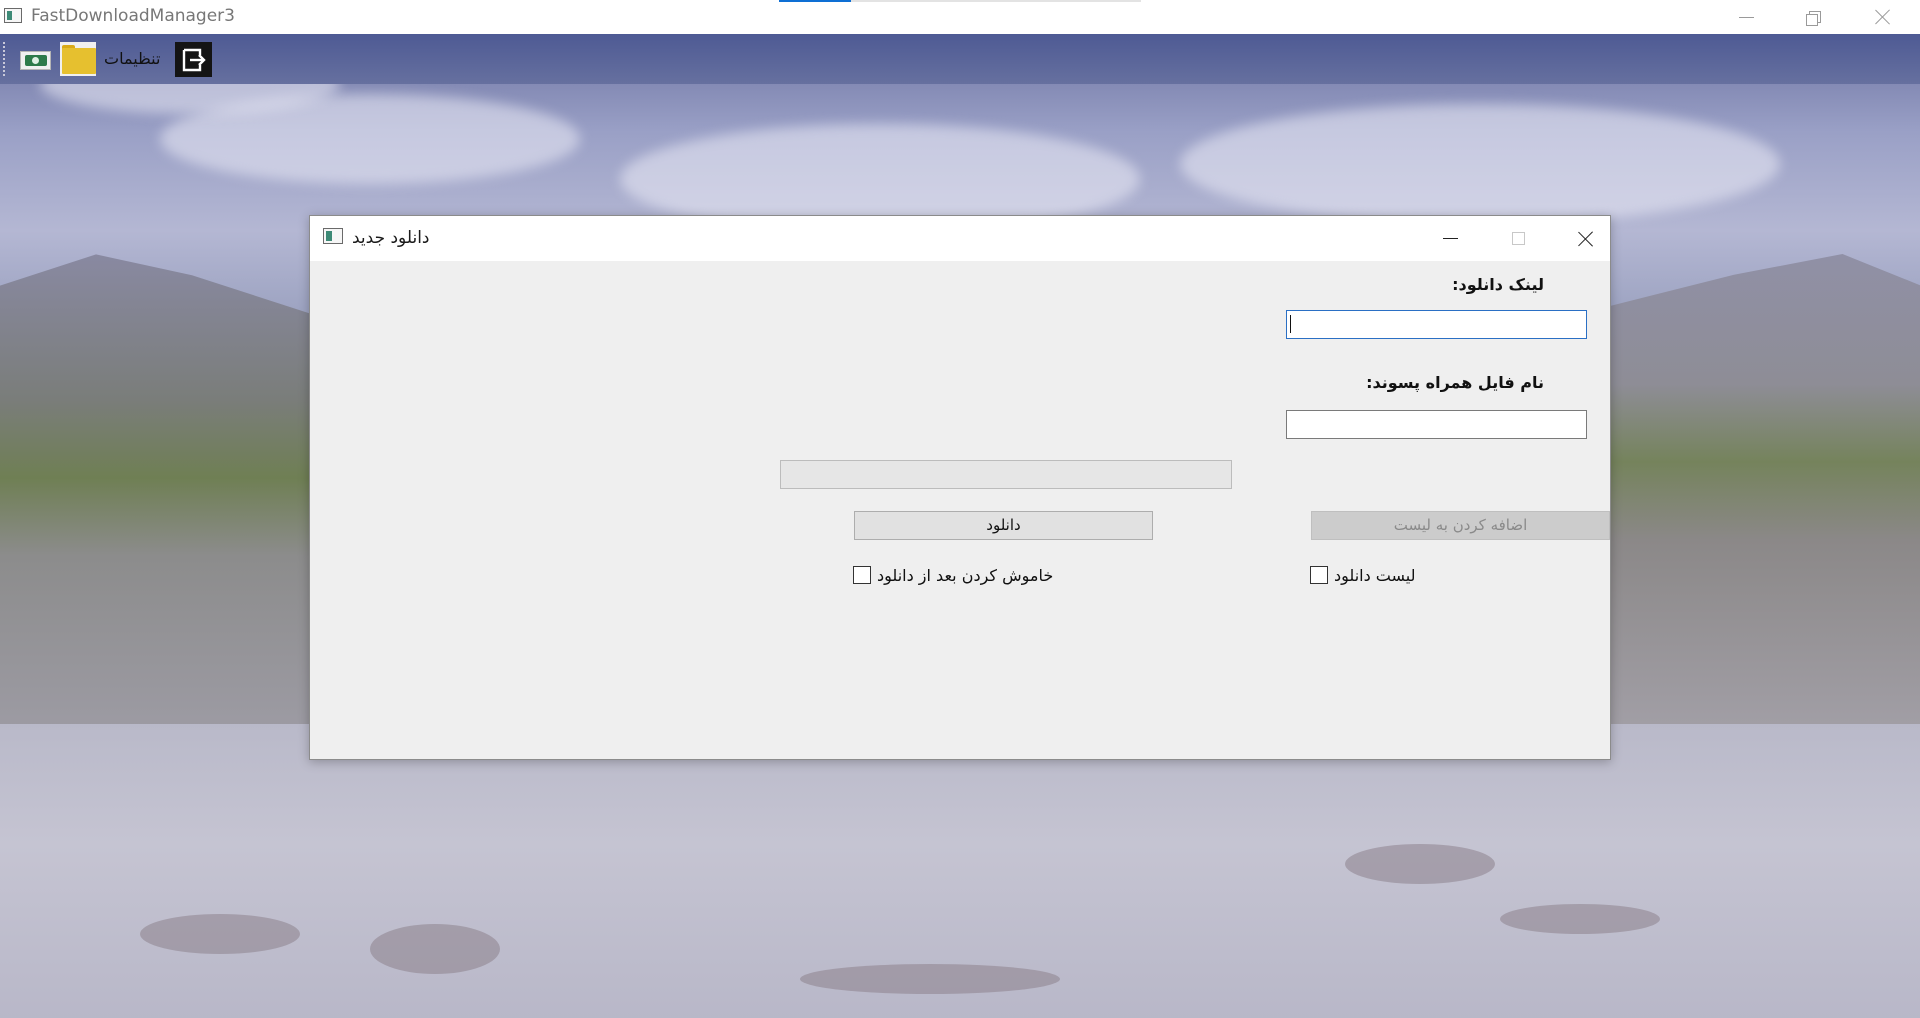 The image size is (1920, 1018). I want to click on filename-input, so click(1436, 424).